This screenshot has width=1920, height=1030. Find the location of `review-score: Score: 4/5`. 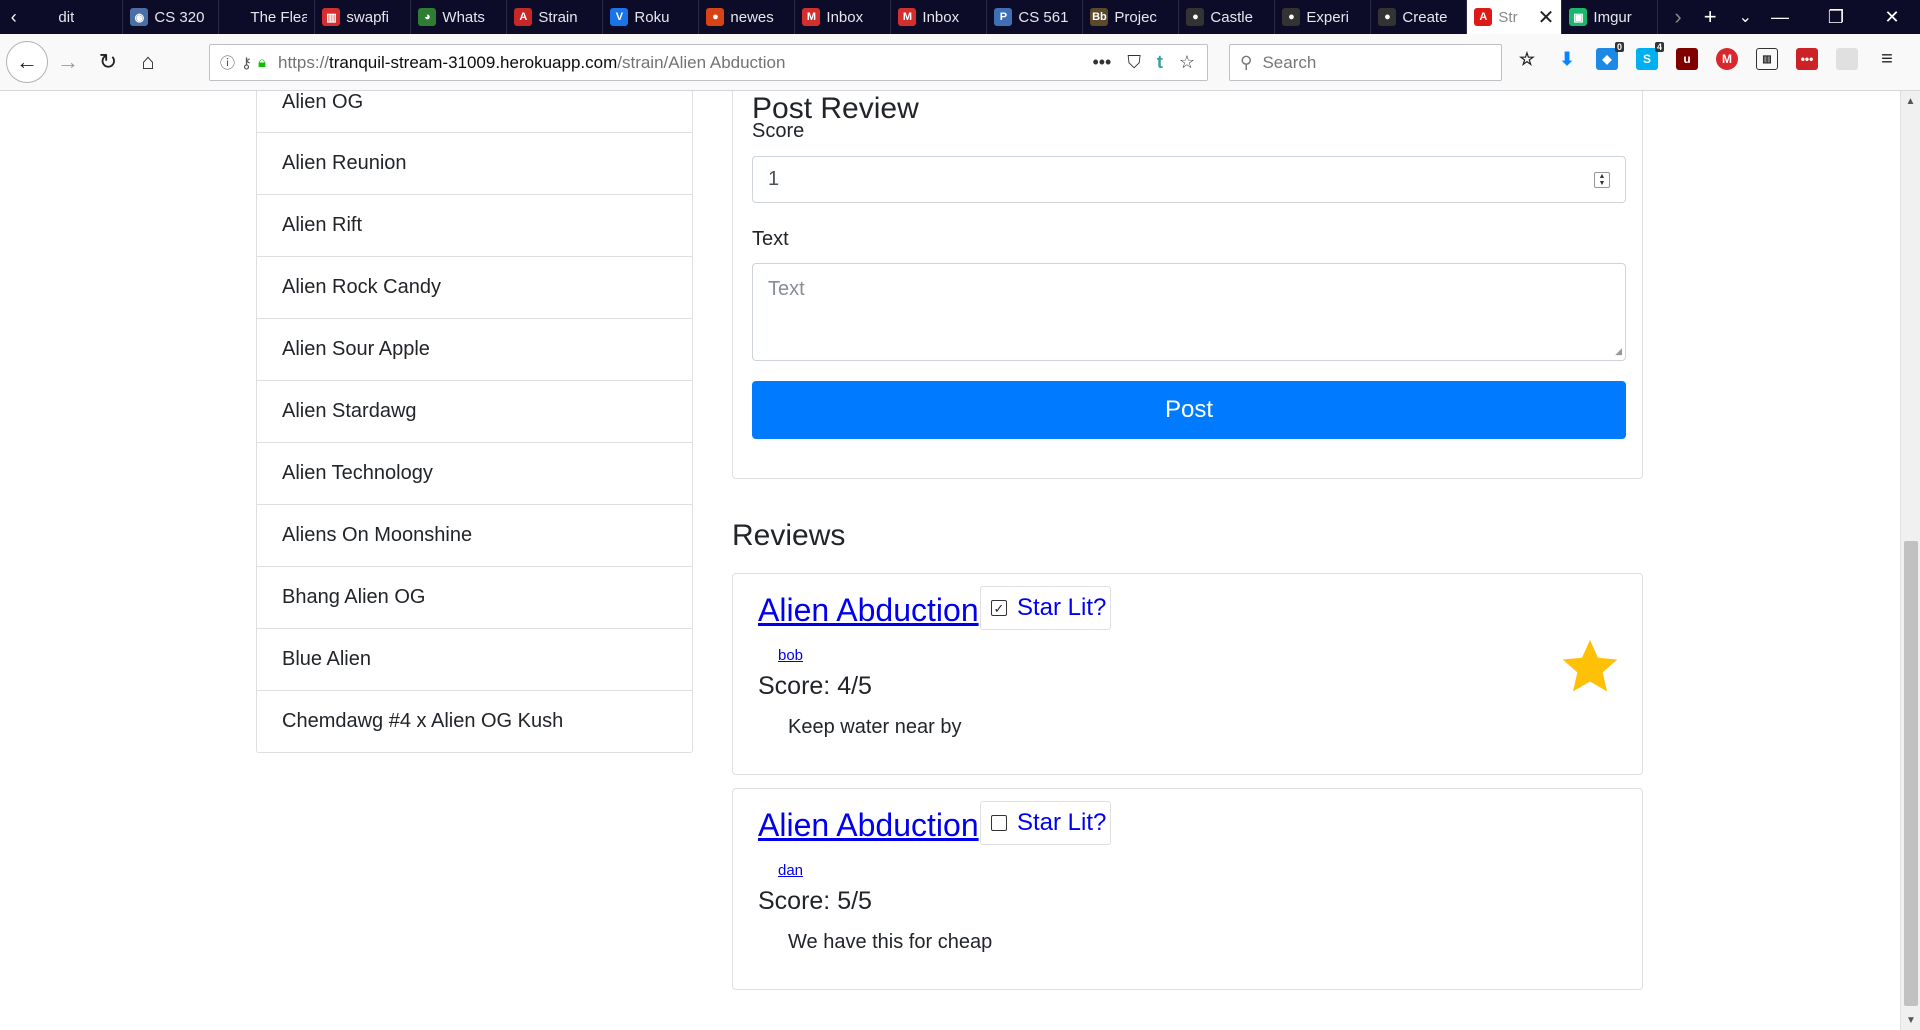

review-score: Score: 4/5 is located at coordinates (815, 686).